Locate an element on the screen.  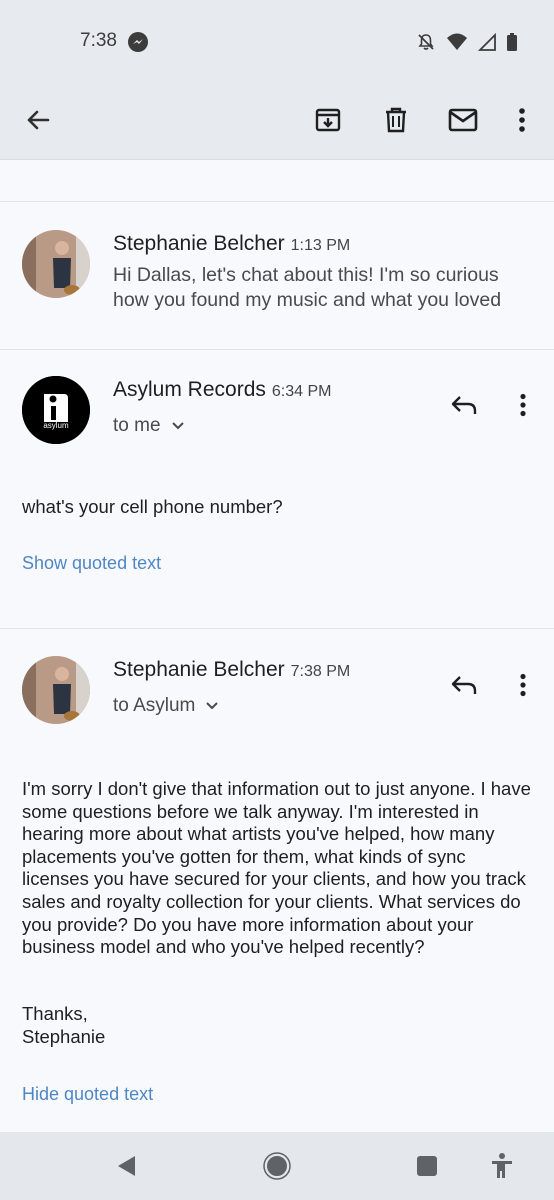
status-bar: 7:38 is located at coordinates (277, 40).